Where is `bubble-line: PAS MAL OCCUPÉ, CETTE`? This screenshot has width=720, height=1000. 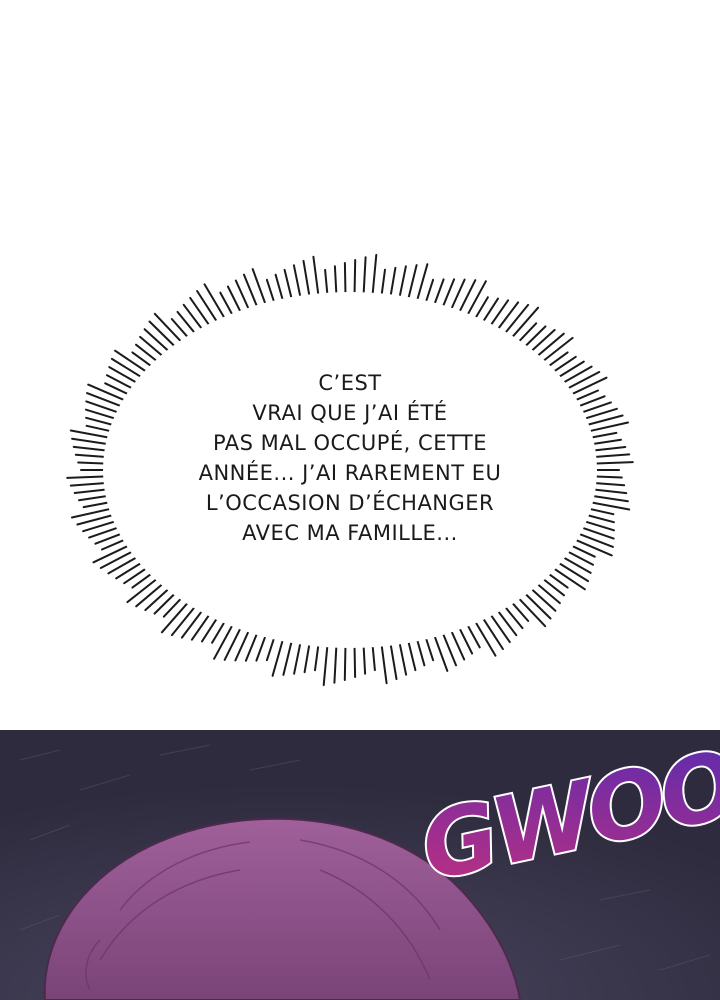
bubble-line: PAS MAL OCCUPÉ, CETTE is located at coordinates (350, 443).